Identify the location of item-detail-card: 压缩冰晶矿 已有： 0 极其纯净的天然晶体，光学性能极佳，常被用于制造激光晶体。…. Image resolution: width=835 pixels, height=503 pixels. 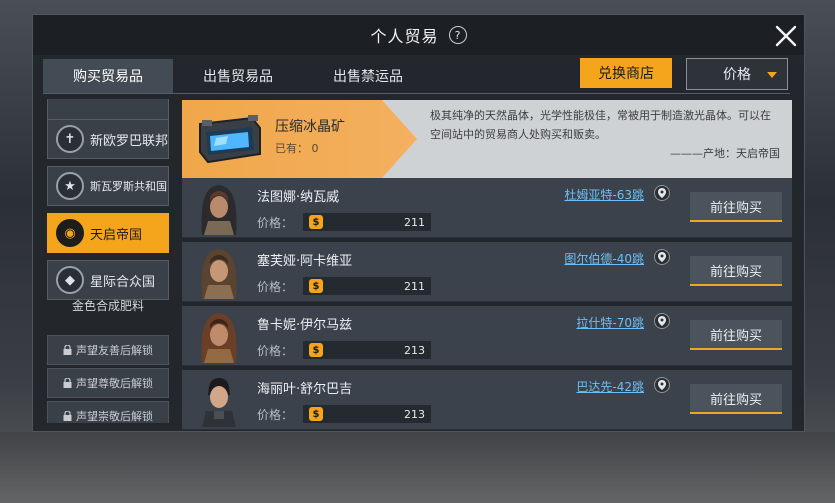
(487, 139).